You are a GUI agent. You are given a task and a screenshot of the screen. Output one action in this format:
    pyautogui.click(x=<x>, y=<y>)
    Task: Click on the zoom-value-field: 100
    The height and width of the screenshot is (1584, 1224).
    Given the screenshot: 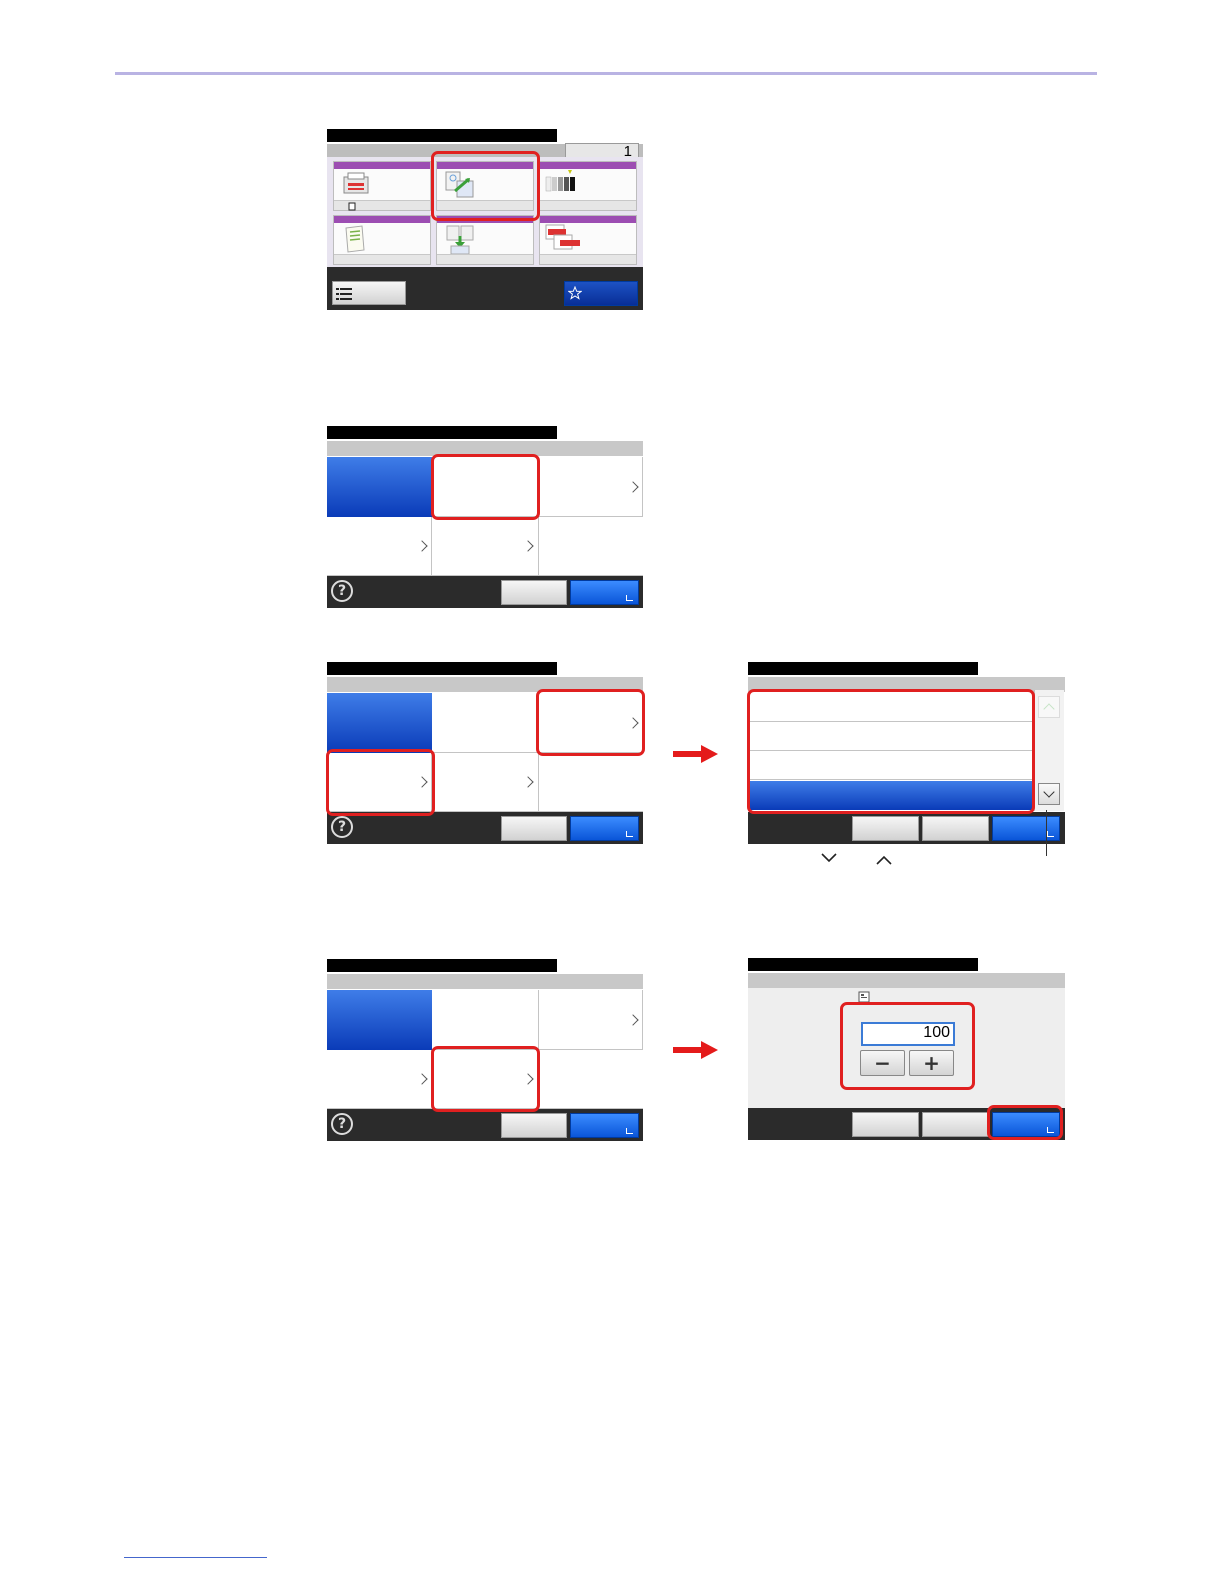 What is the action you would take?
    pyautogui.click(x=908, y=1034)
    